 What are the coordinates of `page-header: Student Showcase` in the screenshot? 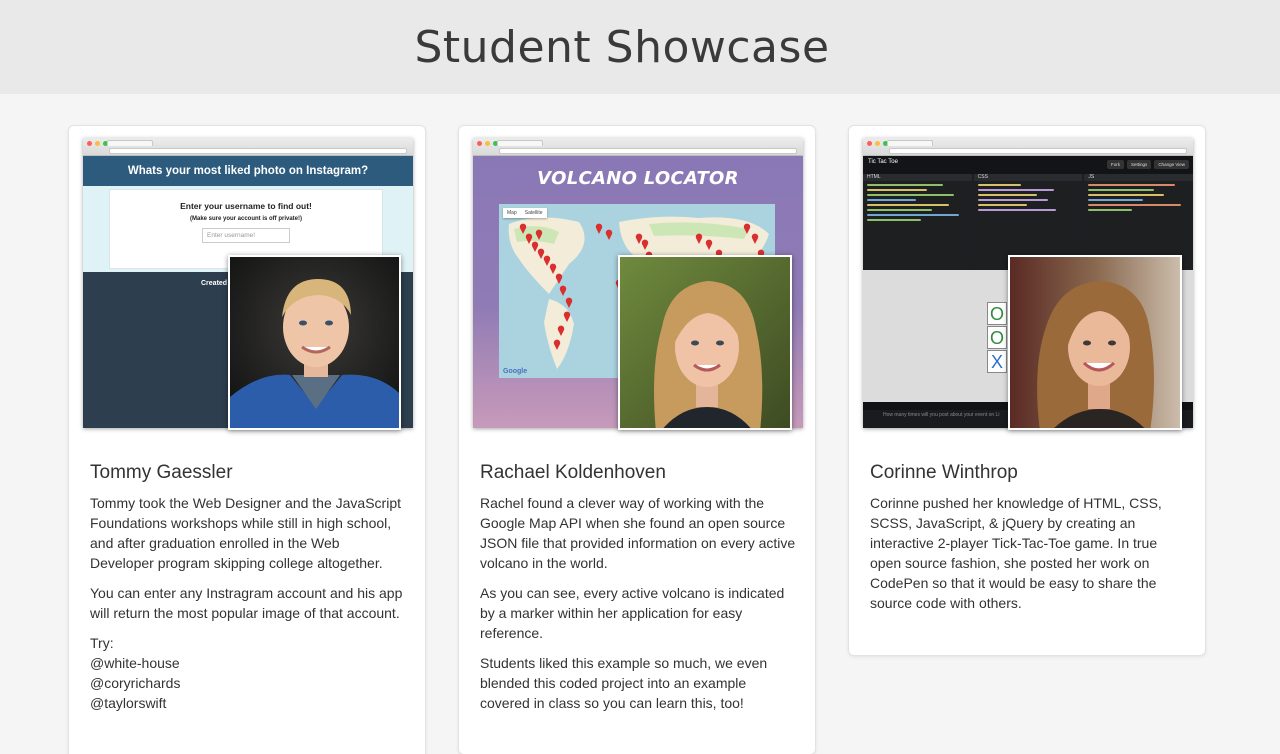 It's located at (640, 47).